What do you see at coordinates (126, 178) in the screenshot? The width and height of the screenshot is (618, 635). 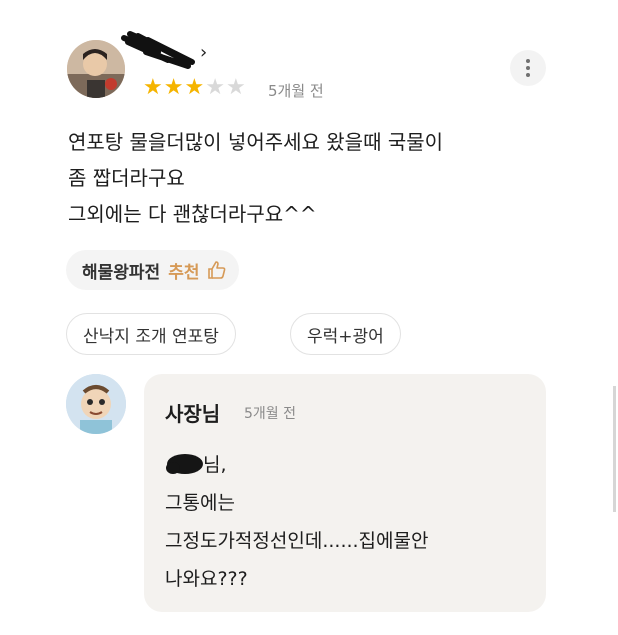 I see `review-line: 좀 짭더라구요` at bounding box center [126, 178].